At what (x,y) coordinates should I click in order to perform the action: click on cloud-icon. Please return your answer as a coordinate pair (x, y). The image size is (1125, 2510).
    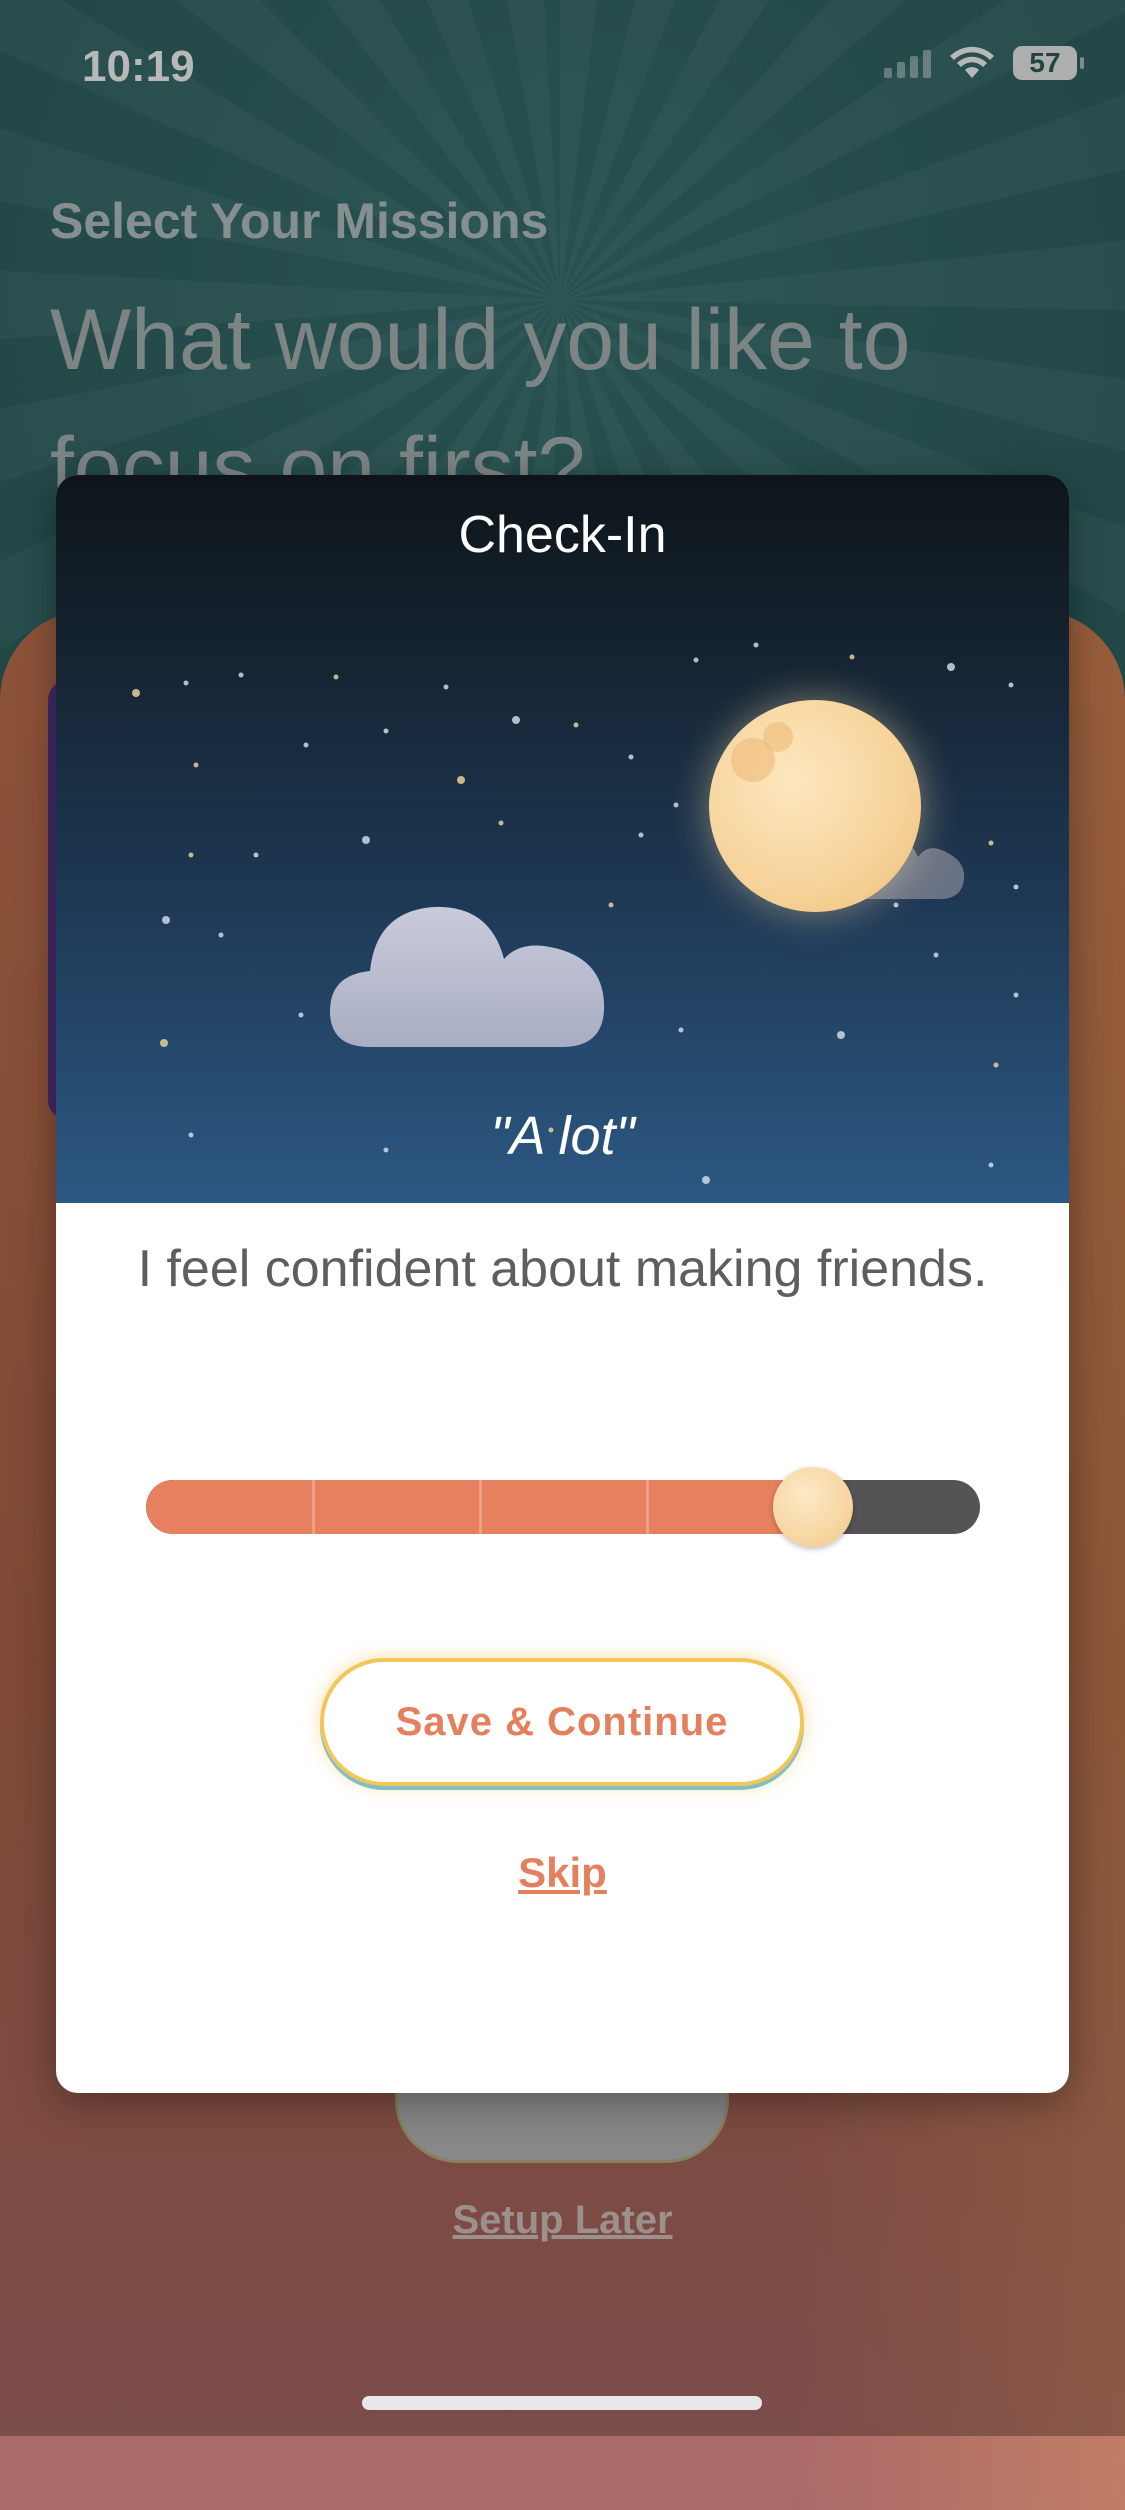
    Looking at the image, I should click on (467, 976).